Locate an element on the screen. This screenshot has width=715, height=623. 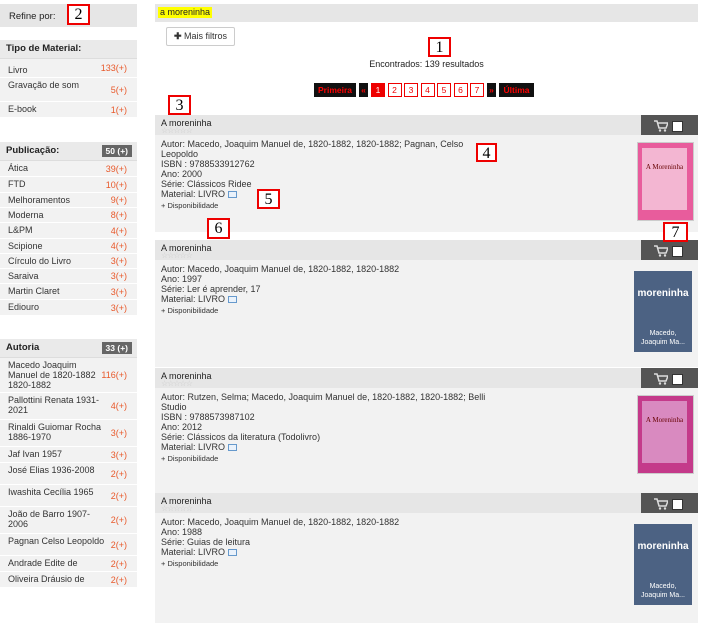
pager-page: 5 is located at coordinates (444, 90).